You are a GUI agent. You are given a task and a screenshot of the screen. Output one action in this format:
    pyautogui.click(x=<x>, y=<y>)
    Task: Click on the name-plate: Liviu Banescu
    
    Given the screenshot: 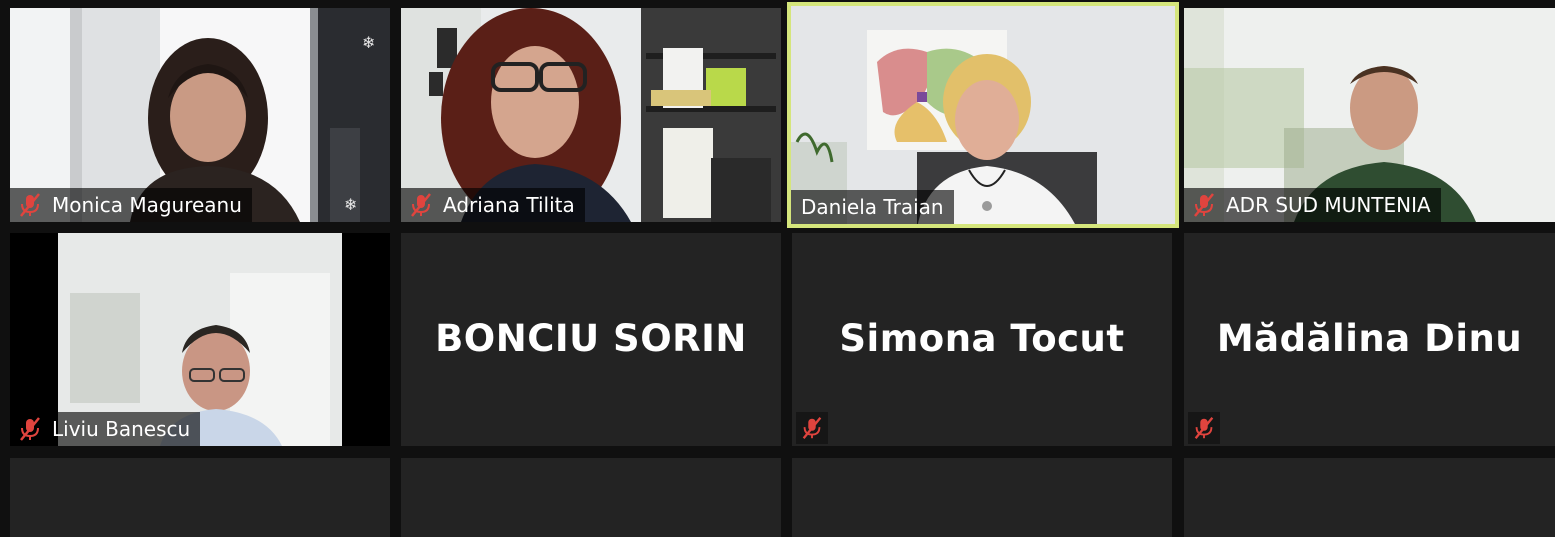 What is the action you would take?
    pyautogui.click(x=105, y=429)
    